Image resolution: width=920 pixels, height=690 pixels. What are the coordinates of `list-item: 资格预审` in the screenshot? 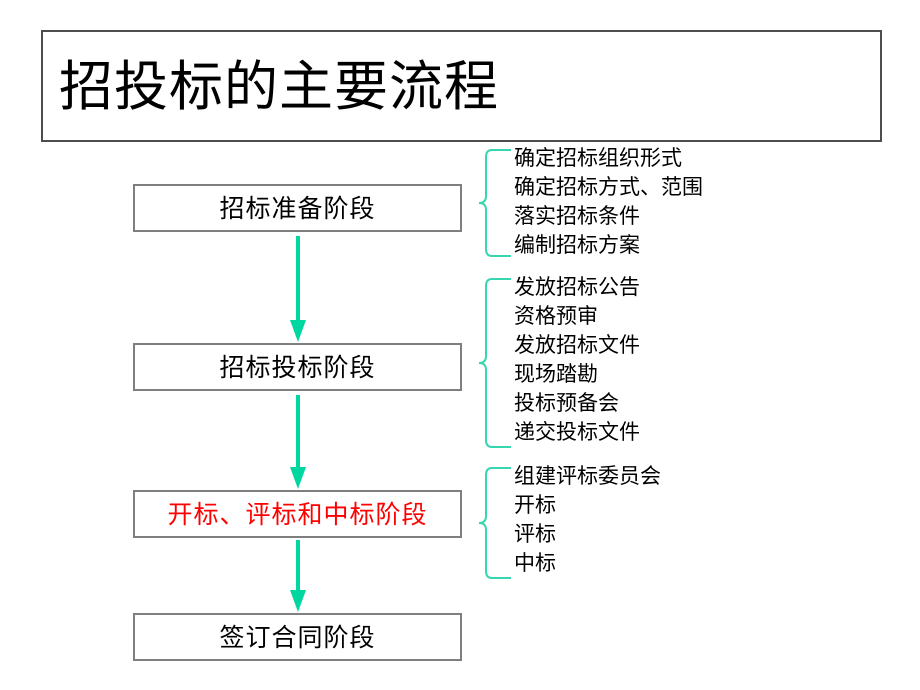 It's located at (556, 316).